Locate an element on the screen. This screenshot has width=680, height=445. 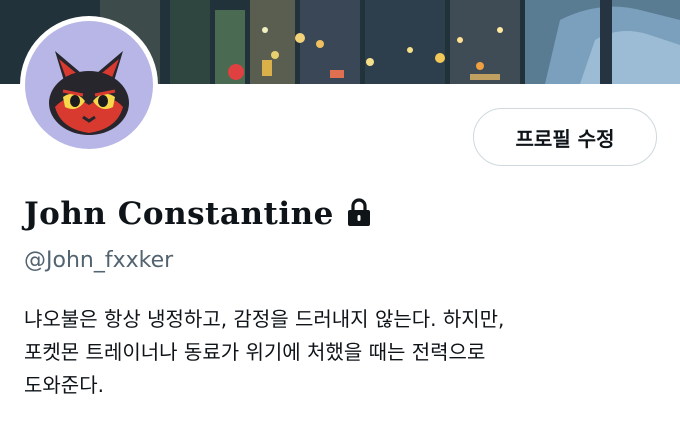
avatar is located at coordinates (89, 85).